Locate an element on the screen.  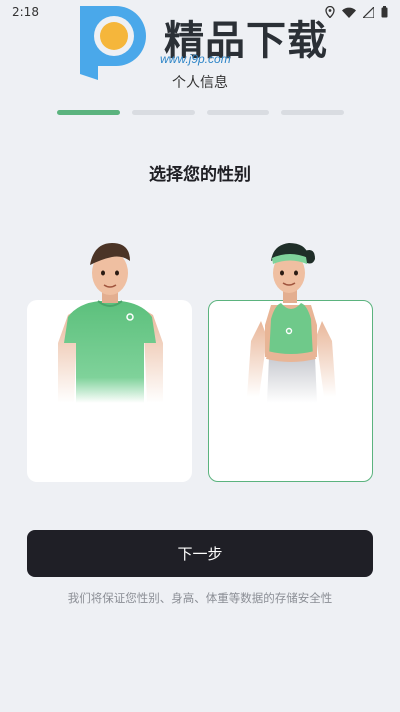
gender-option-female is located at coordinates (290, 362).